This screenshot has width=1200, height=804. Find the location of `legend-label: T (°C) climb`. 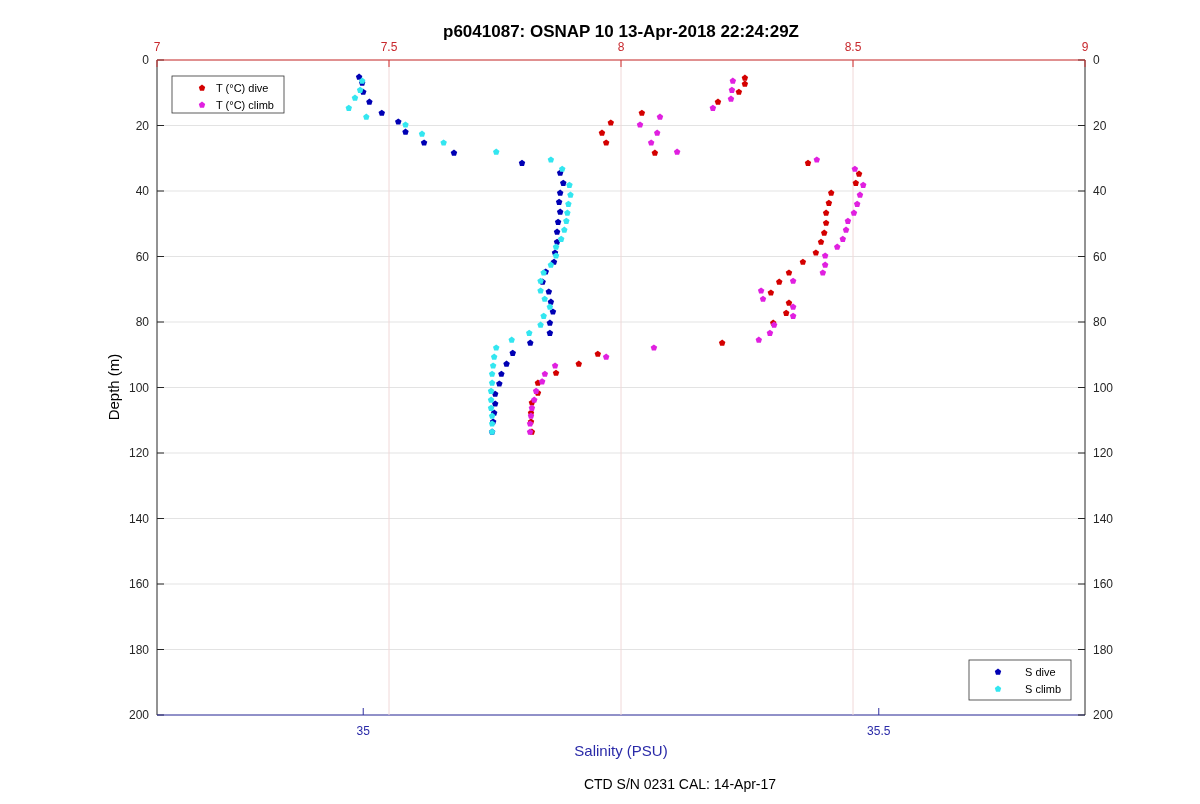

legend-label: T (°C) climb is located at coordinates (245, 105).